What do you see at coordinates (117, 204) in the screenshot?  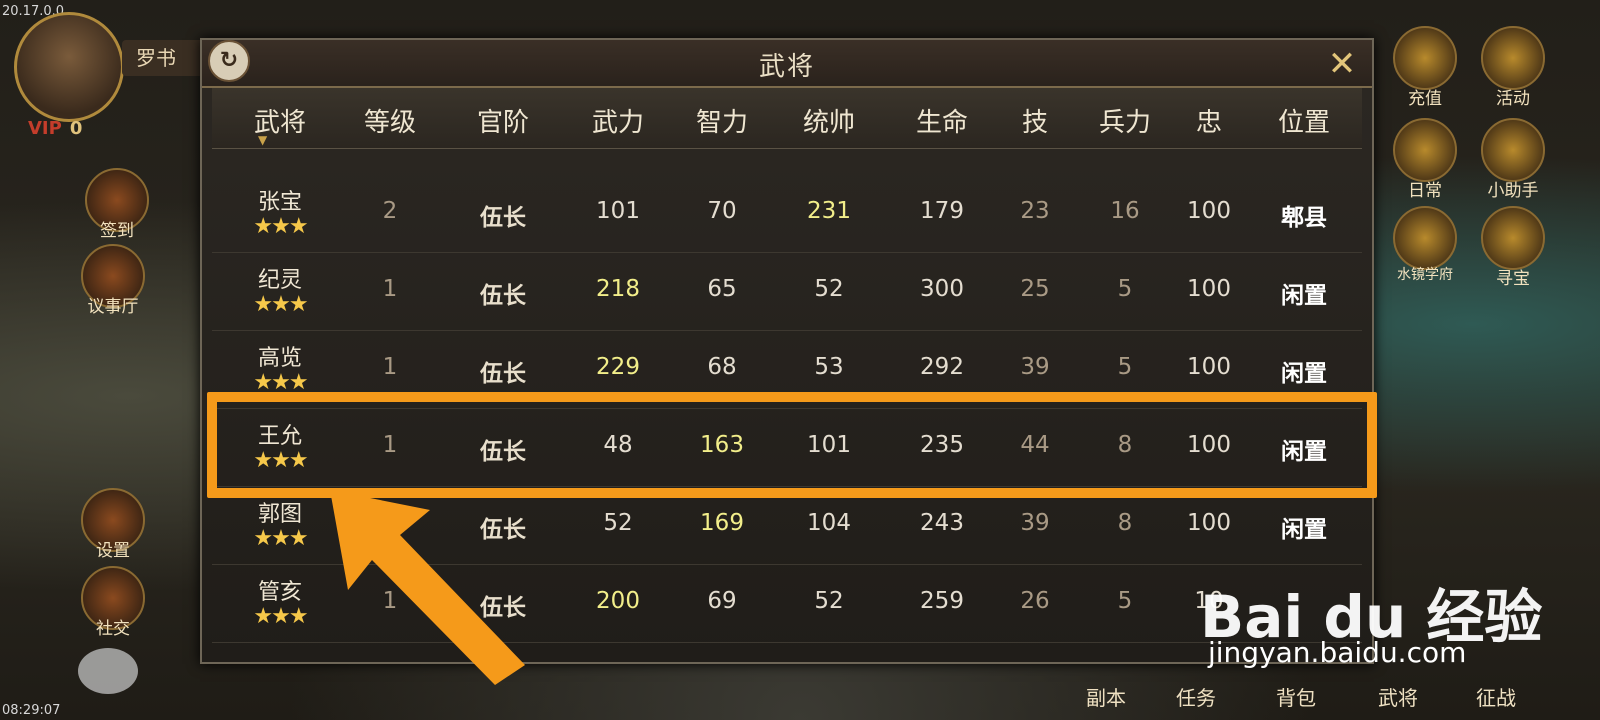 I see `checkin-button: 签到` at bounding box center [117, 204].